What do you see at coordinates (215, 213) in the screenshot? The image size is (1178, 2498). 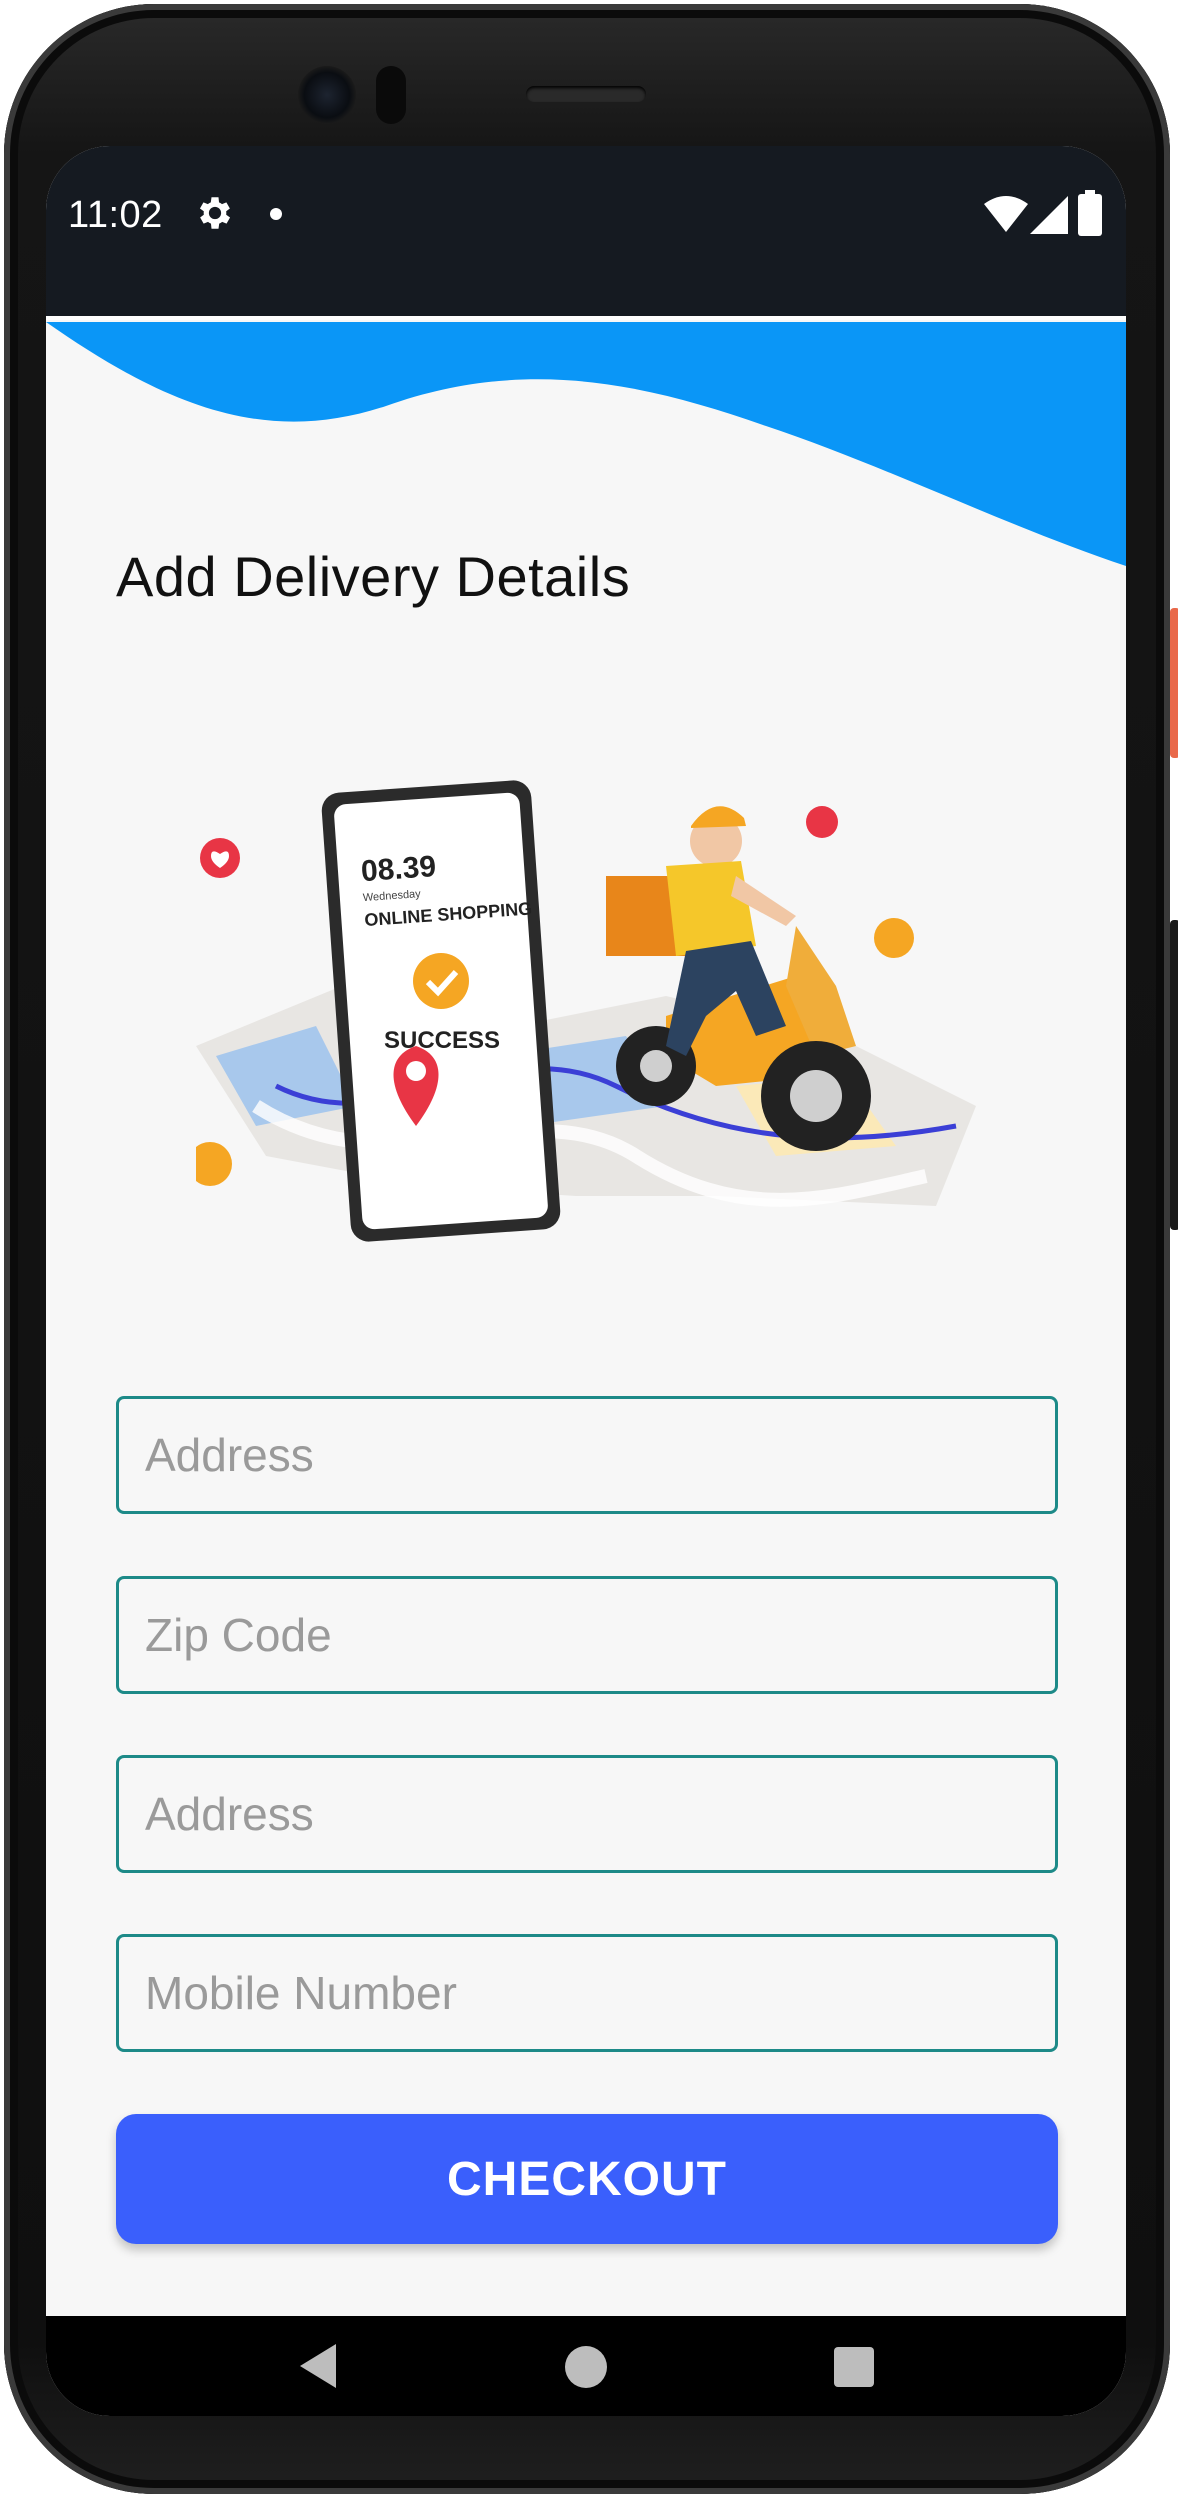 I see `gear-icon` at bounding box center [215, 213].